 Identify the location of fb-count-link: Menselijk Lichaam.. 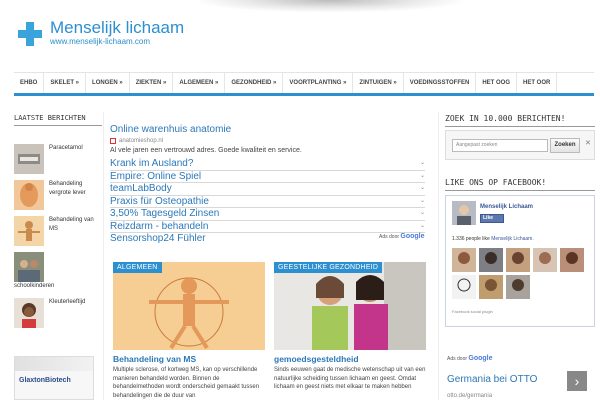
(512, 239).